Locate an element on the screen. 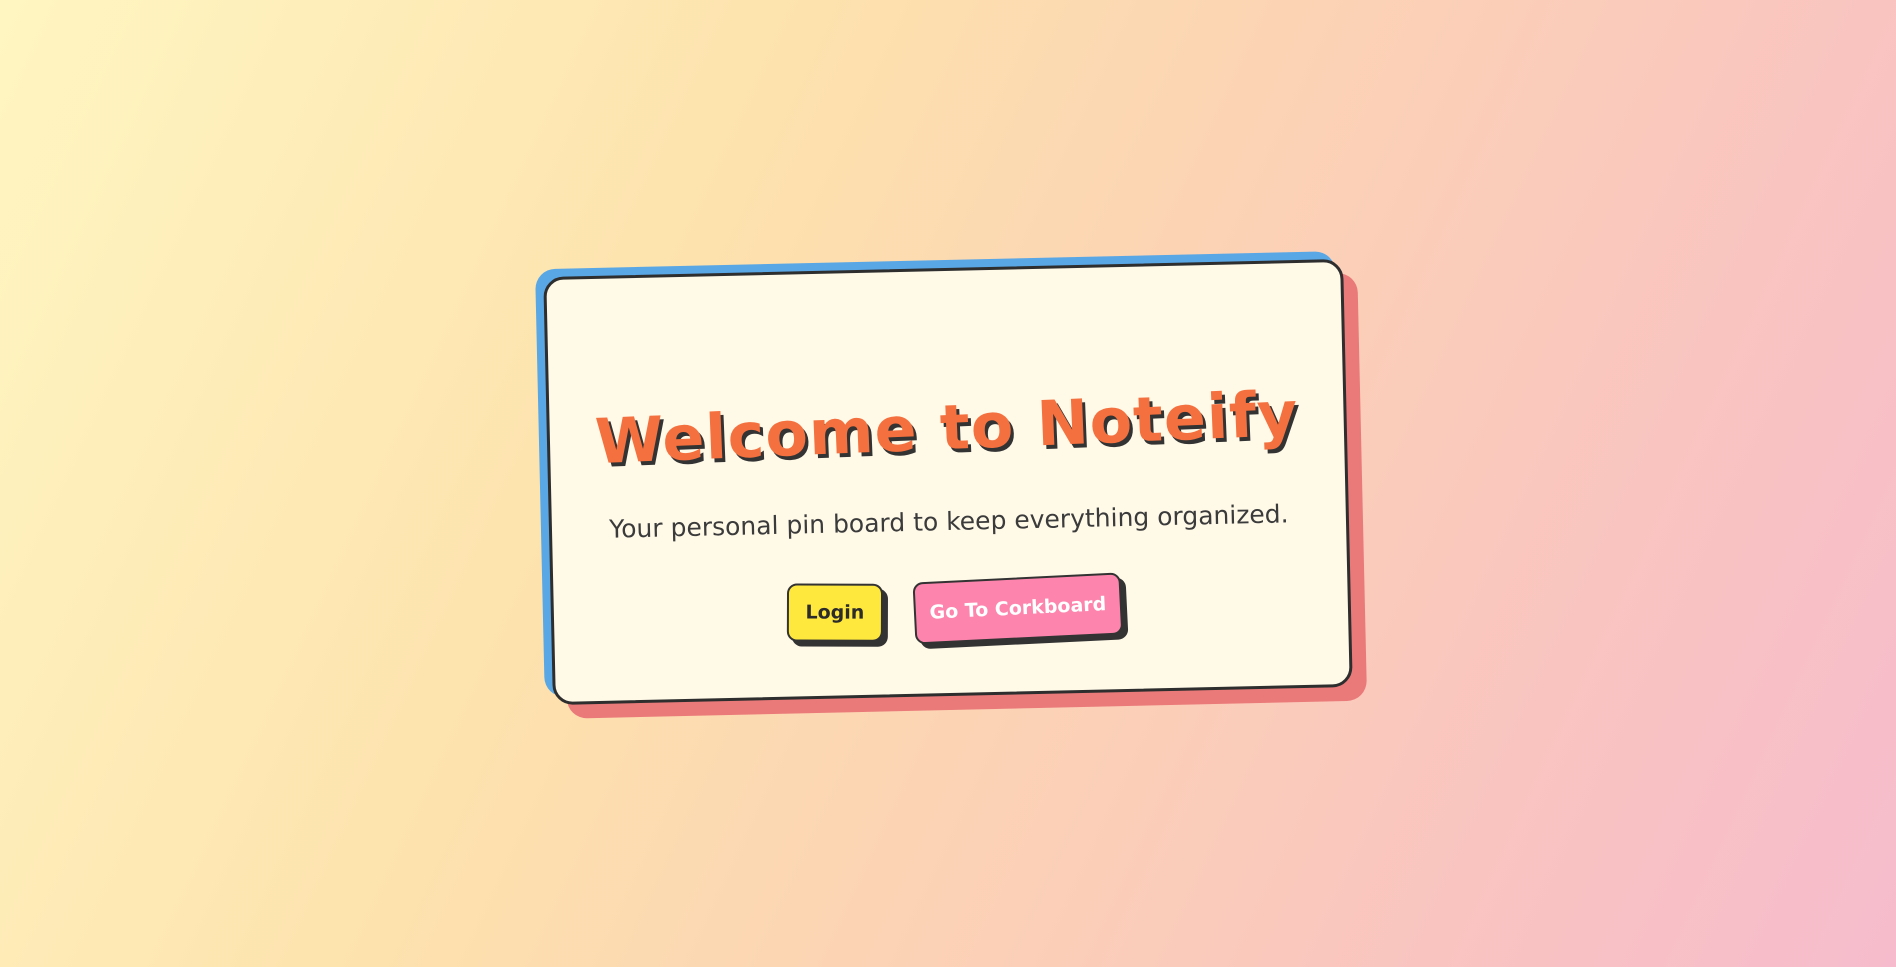  go-to-corkboard-button: Go To Corkboard is located at coordinates (1018, 608).